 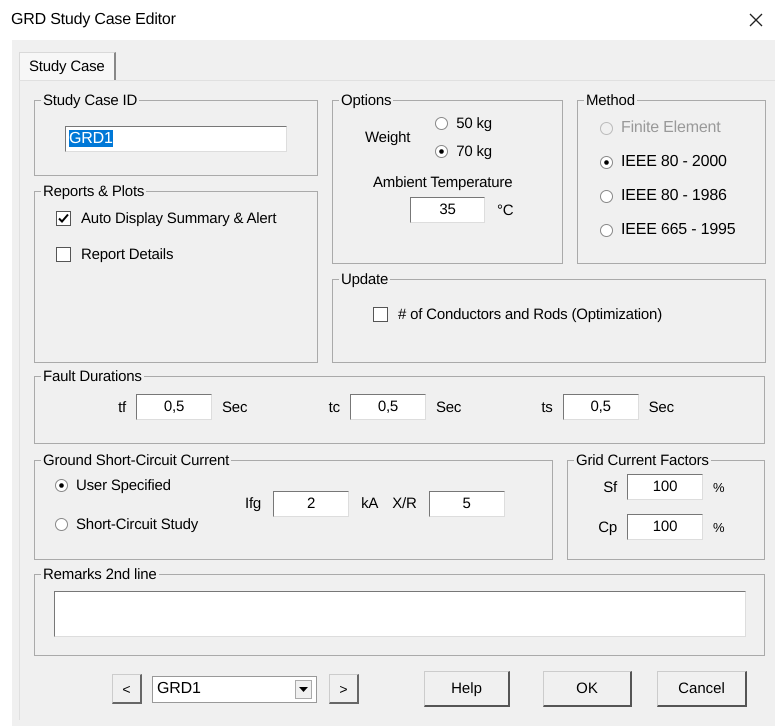 What do you see at coordinates (93, 20) in the screenshot?
I see `window-title: GRD Study Case Editor` at bounding box center [93, 20].